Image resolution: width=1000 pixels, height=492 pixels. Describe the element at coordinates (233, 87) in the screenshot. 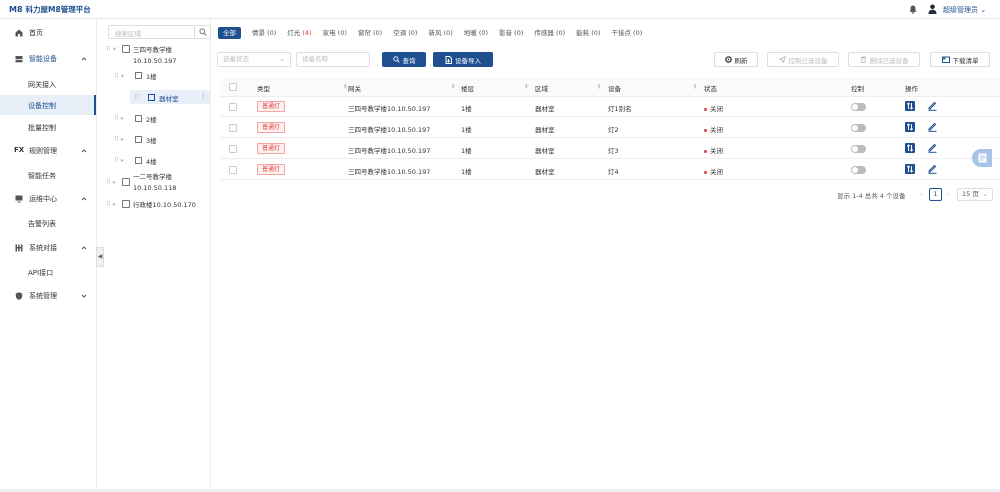

I see `select-all-checkbox` at that location.